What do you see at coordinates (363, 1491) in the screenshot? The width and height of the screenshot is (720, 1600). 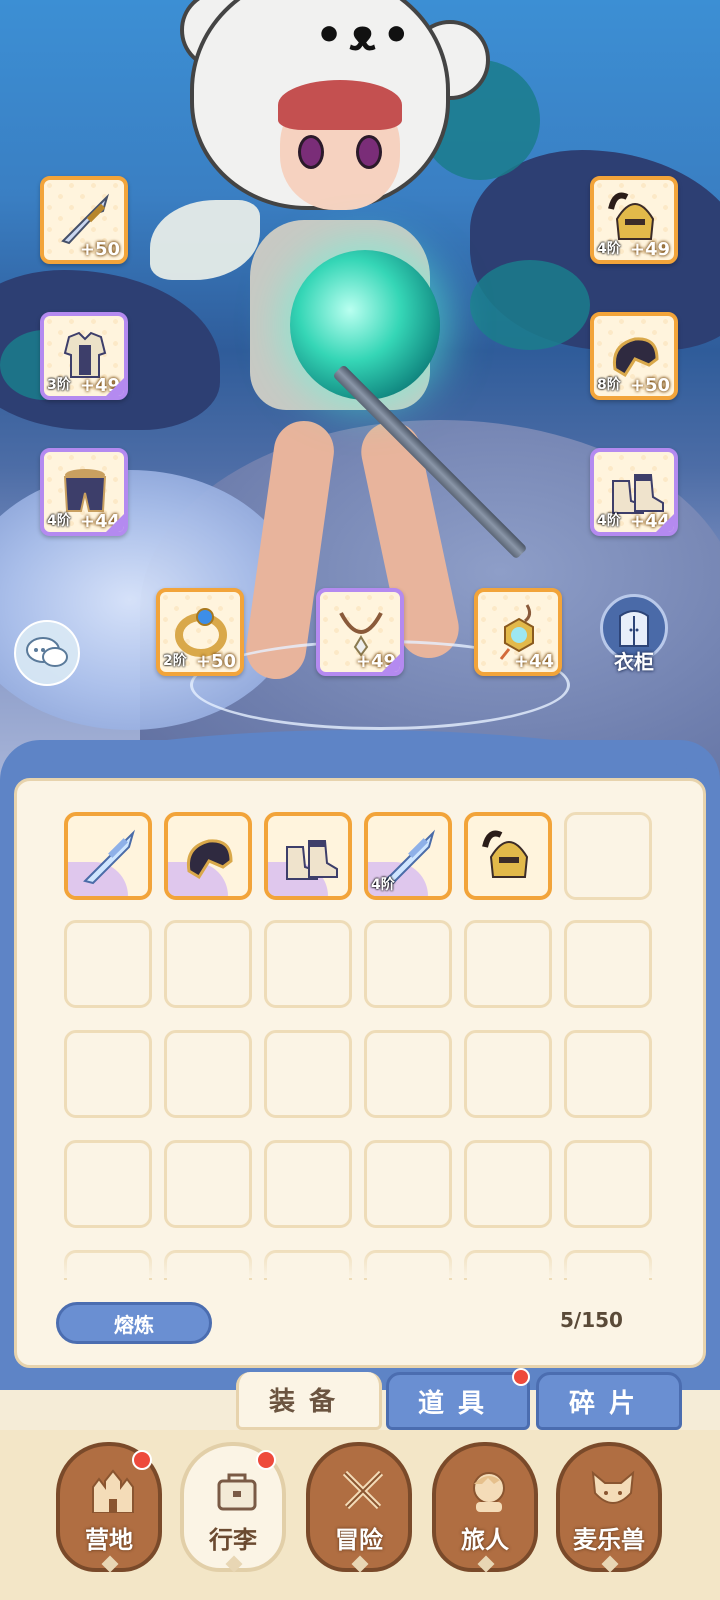 I see `crossed-swords-icon` at bounding box center [363, 1491].